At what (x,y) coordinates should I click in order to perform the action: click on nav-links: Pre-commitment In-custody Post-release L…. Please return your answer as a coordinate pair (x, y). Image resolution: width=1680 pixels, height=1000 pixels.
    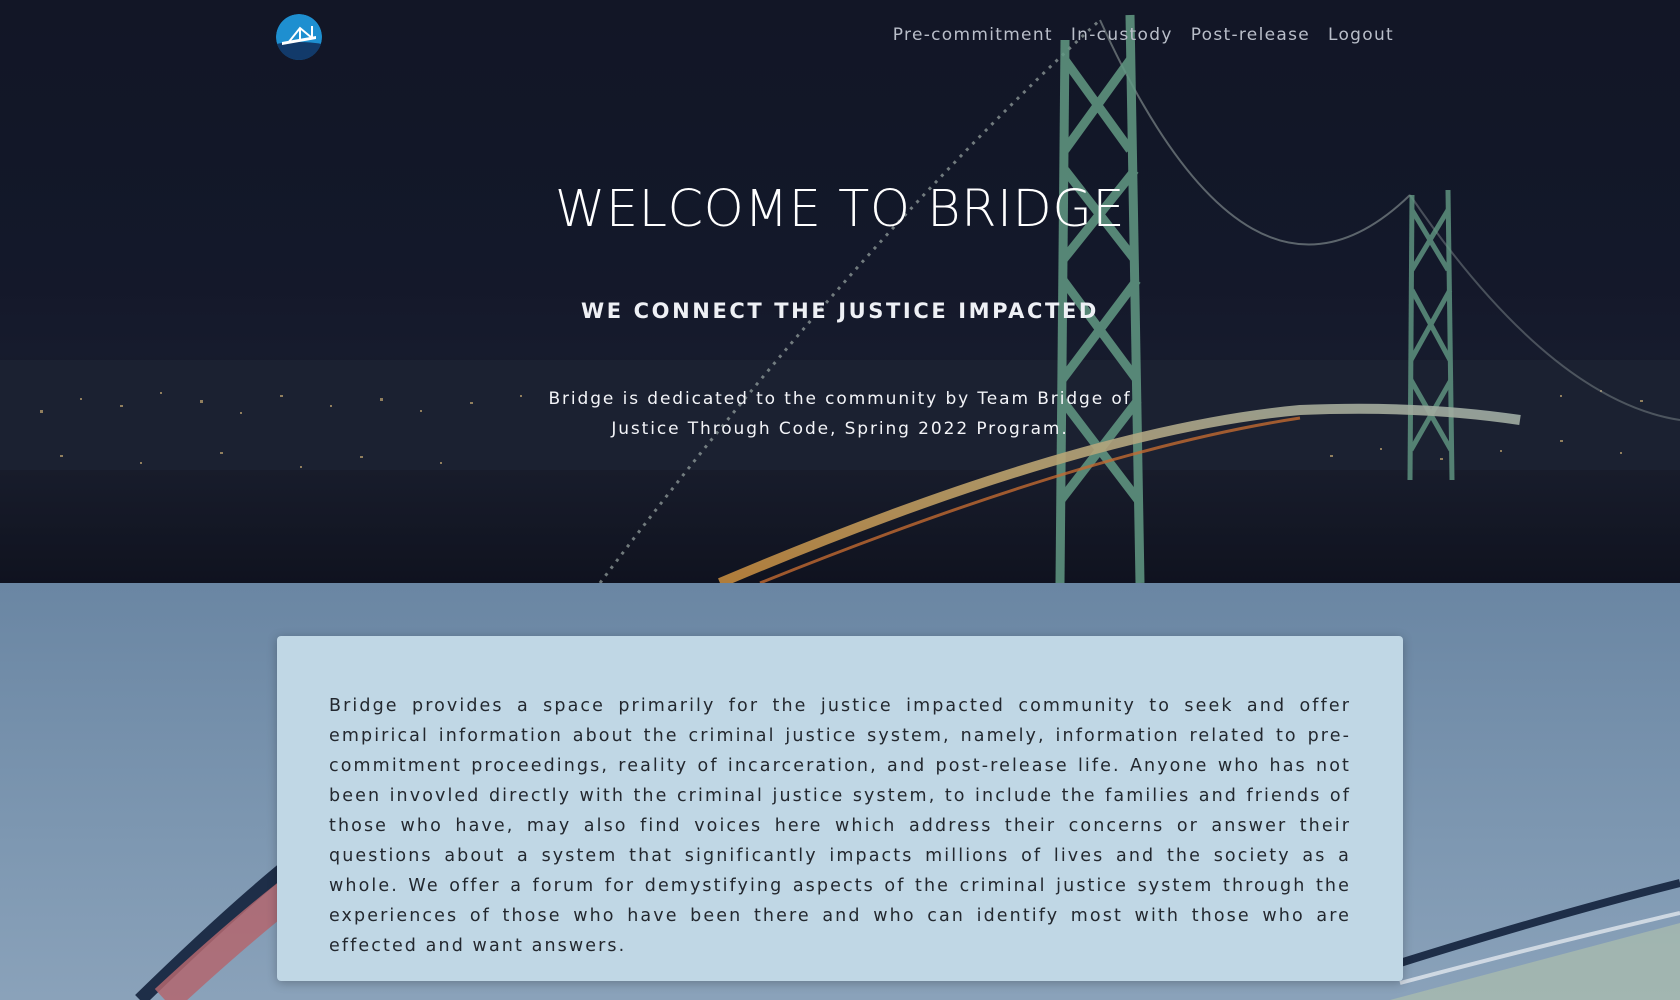
    Looking at the image, I should click on (1143, 35).